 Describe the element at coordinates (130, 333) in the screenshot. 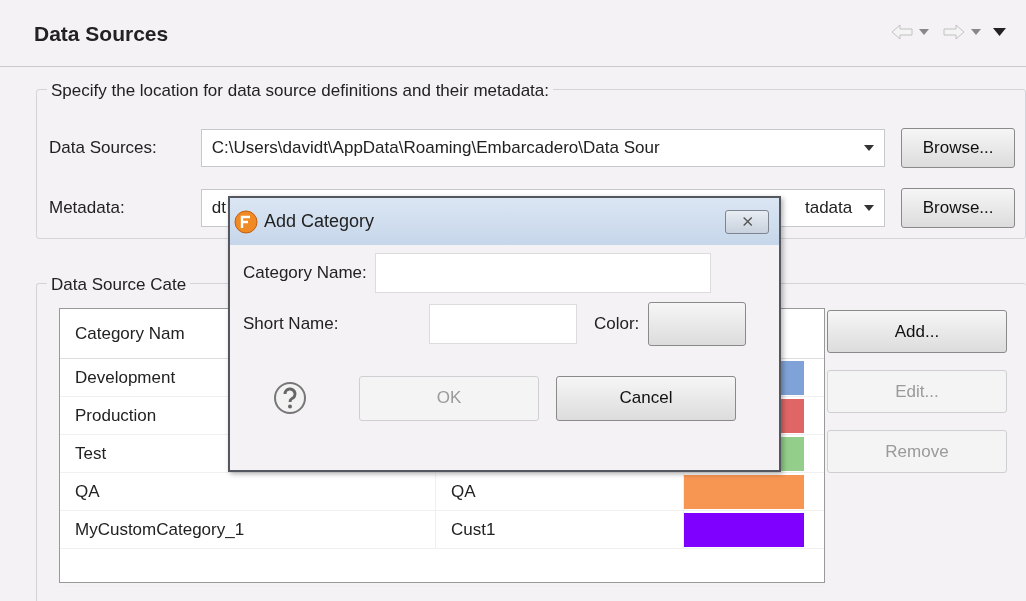

I see `column-header: Category Nam` at that location.